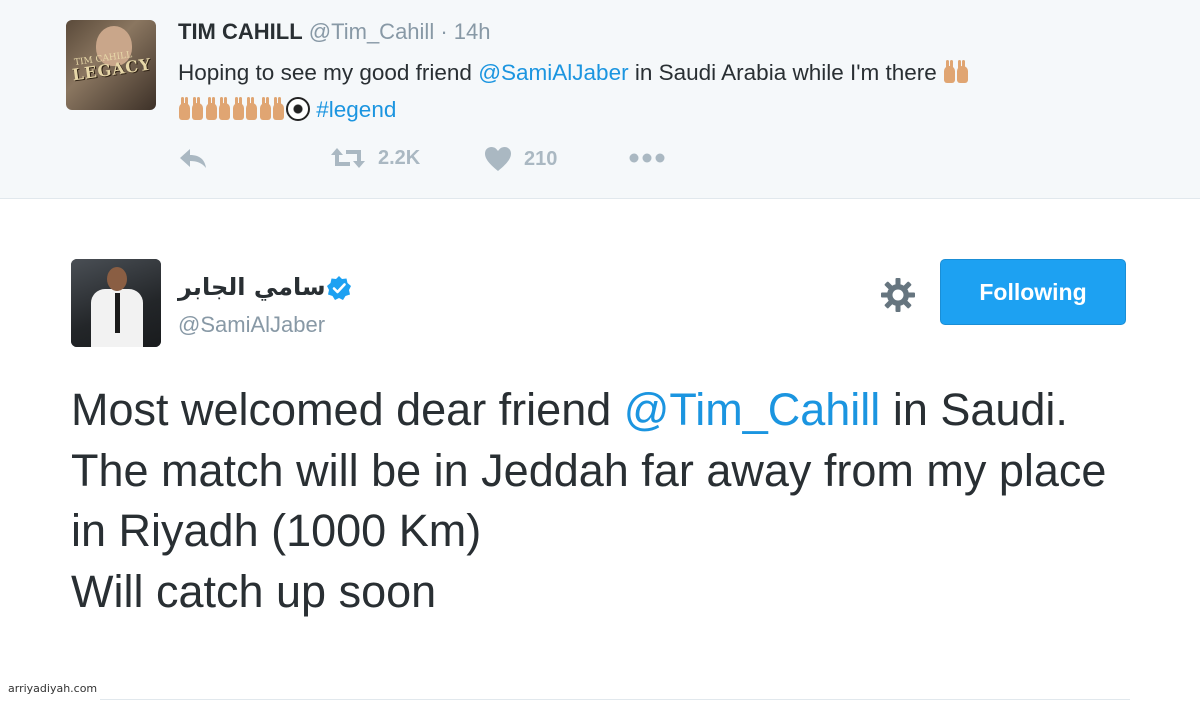  Describe the element at coordinates (375, 158) in the screenshot. I see `retweet-button: 2.2K` at that location.